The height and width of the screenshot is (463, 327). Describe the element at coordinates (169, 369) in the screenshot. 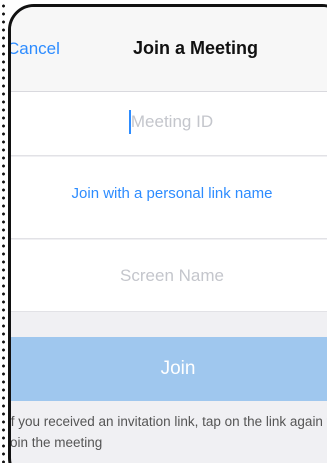

I see `join-button: Join` at that location.